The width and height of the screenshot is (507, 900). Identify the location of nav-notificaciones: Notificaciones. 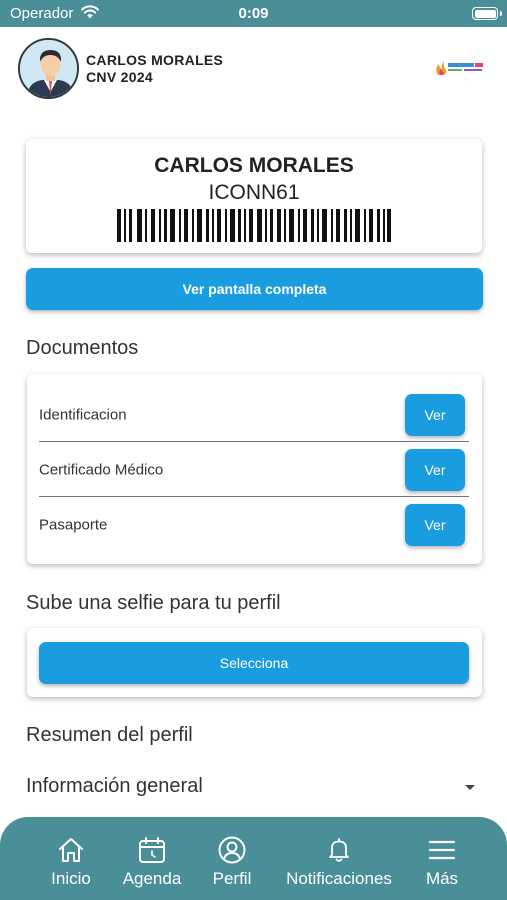
(339, 858).